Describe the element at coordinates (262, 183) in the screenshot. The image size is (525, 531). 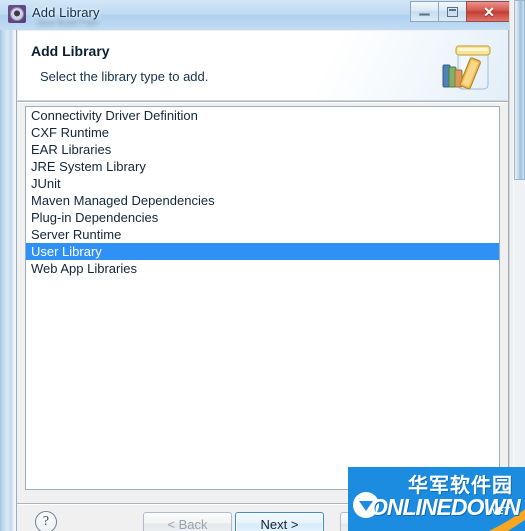
I see `list-item: JUnit` at that location.